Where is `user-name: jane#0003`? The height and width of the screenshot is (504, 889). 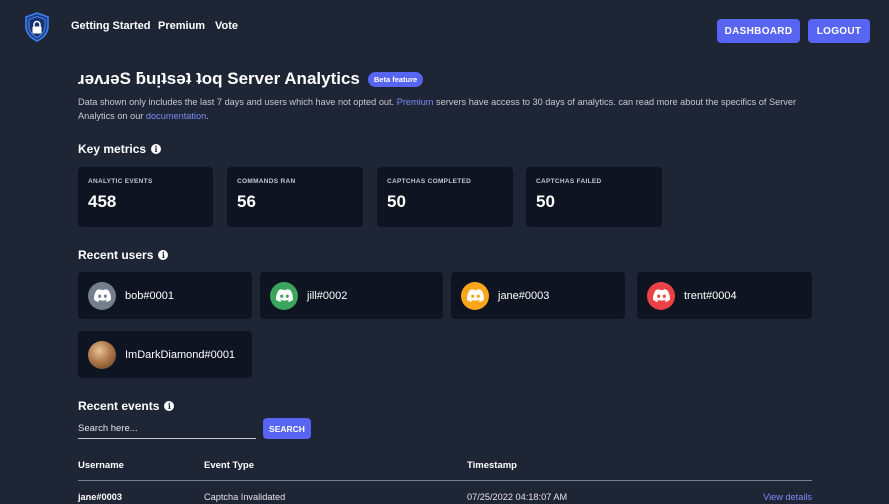
user-name: jane#0003 is located at coordinates (524, 295).